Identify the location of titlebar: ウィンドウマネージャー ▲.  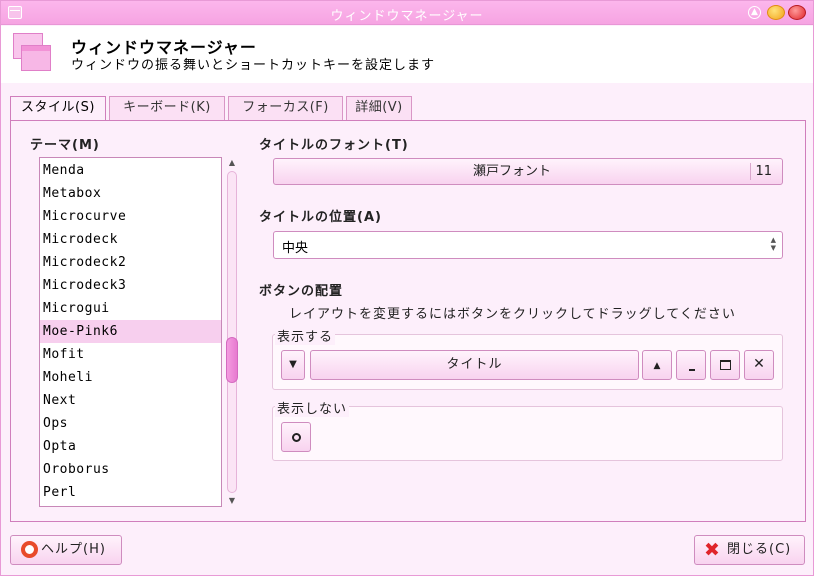
(407, 13).